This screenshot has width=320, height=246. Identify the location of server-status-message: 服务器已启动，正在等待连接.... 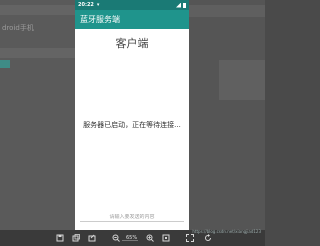
(132, 125).